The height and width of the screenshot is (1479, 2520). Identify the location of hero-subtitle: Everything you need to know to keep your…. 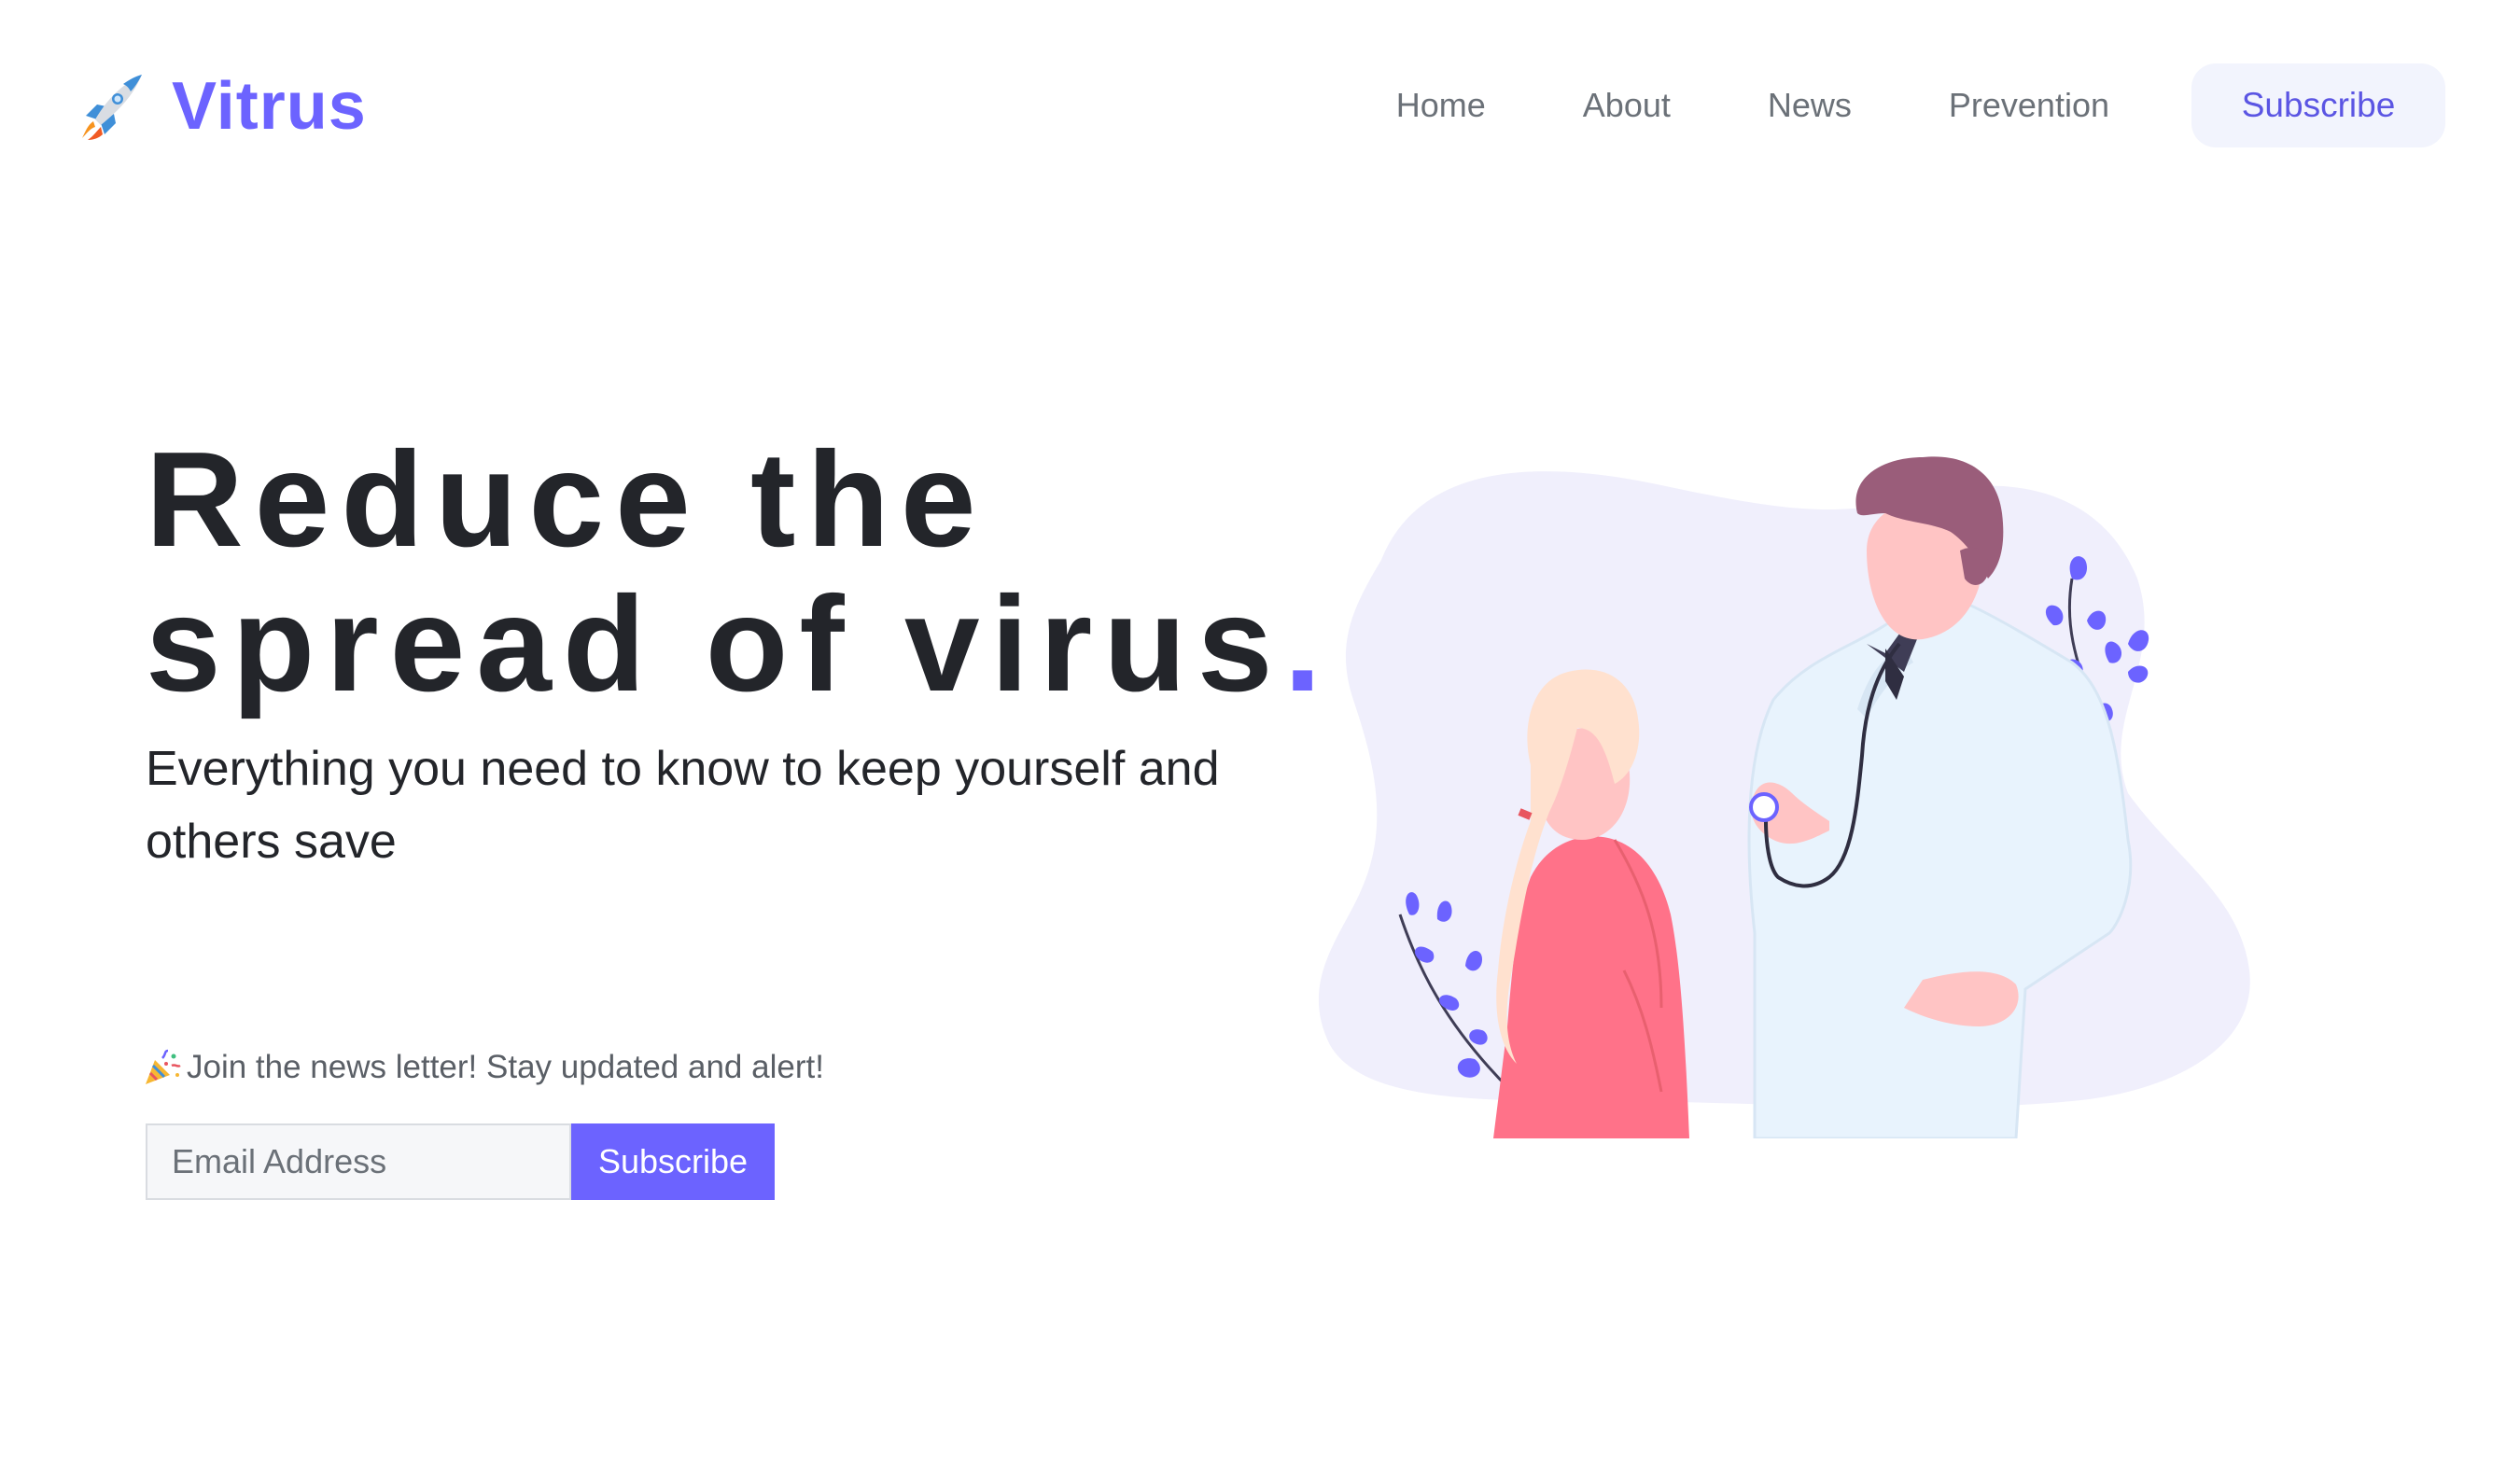
(683, 806).